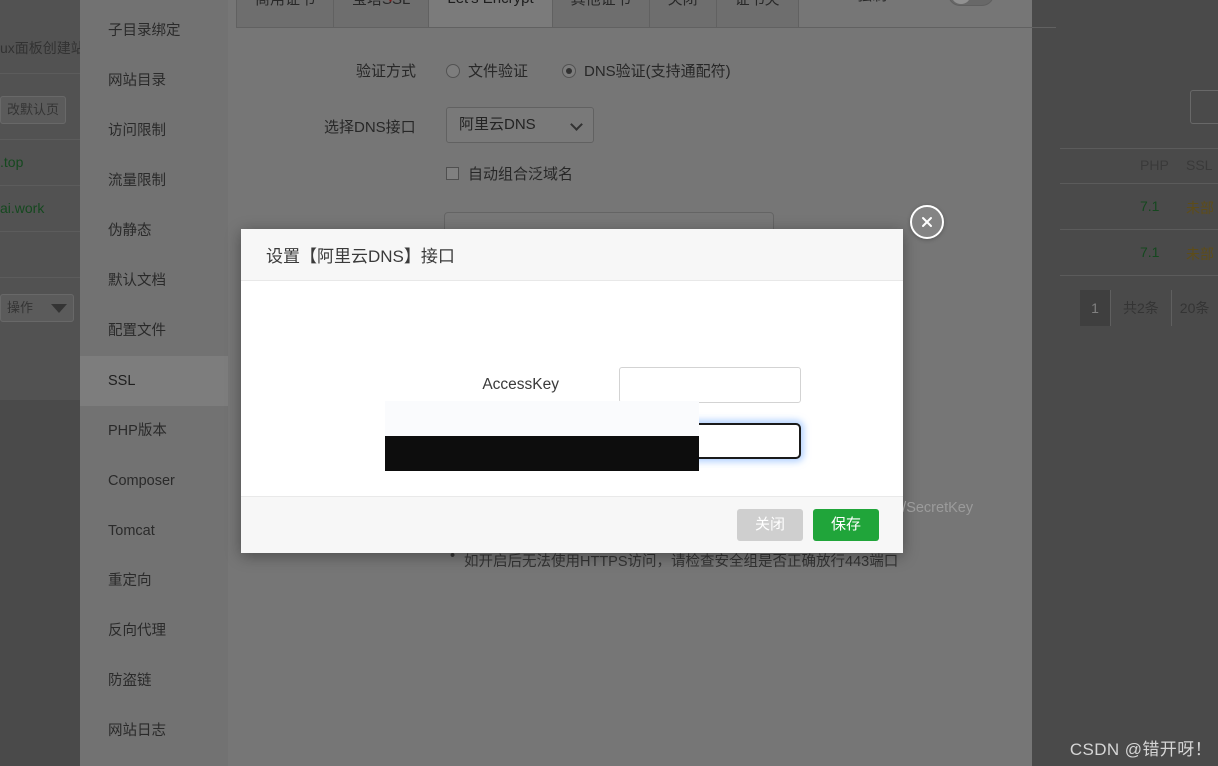  Describe the element at coordinates (845, 525) in the screenshot. I see `save-button: 保存` at that location.